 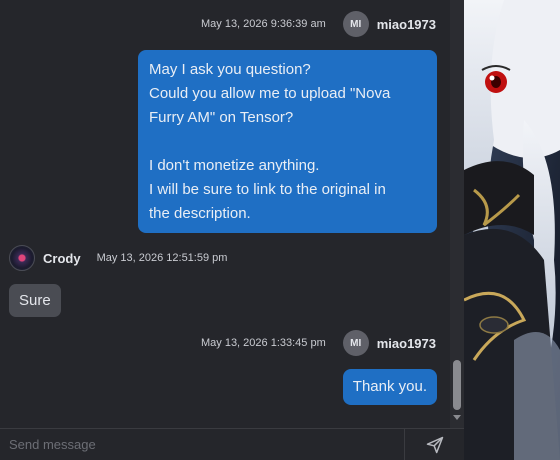 What do you see at coordinates (457, 214) in the screenshot?
I see `scrollbar` at bounding box center [457, 214].